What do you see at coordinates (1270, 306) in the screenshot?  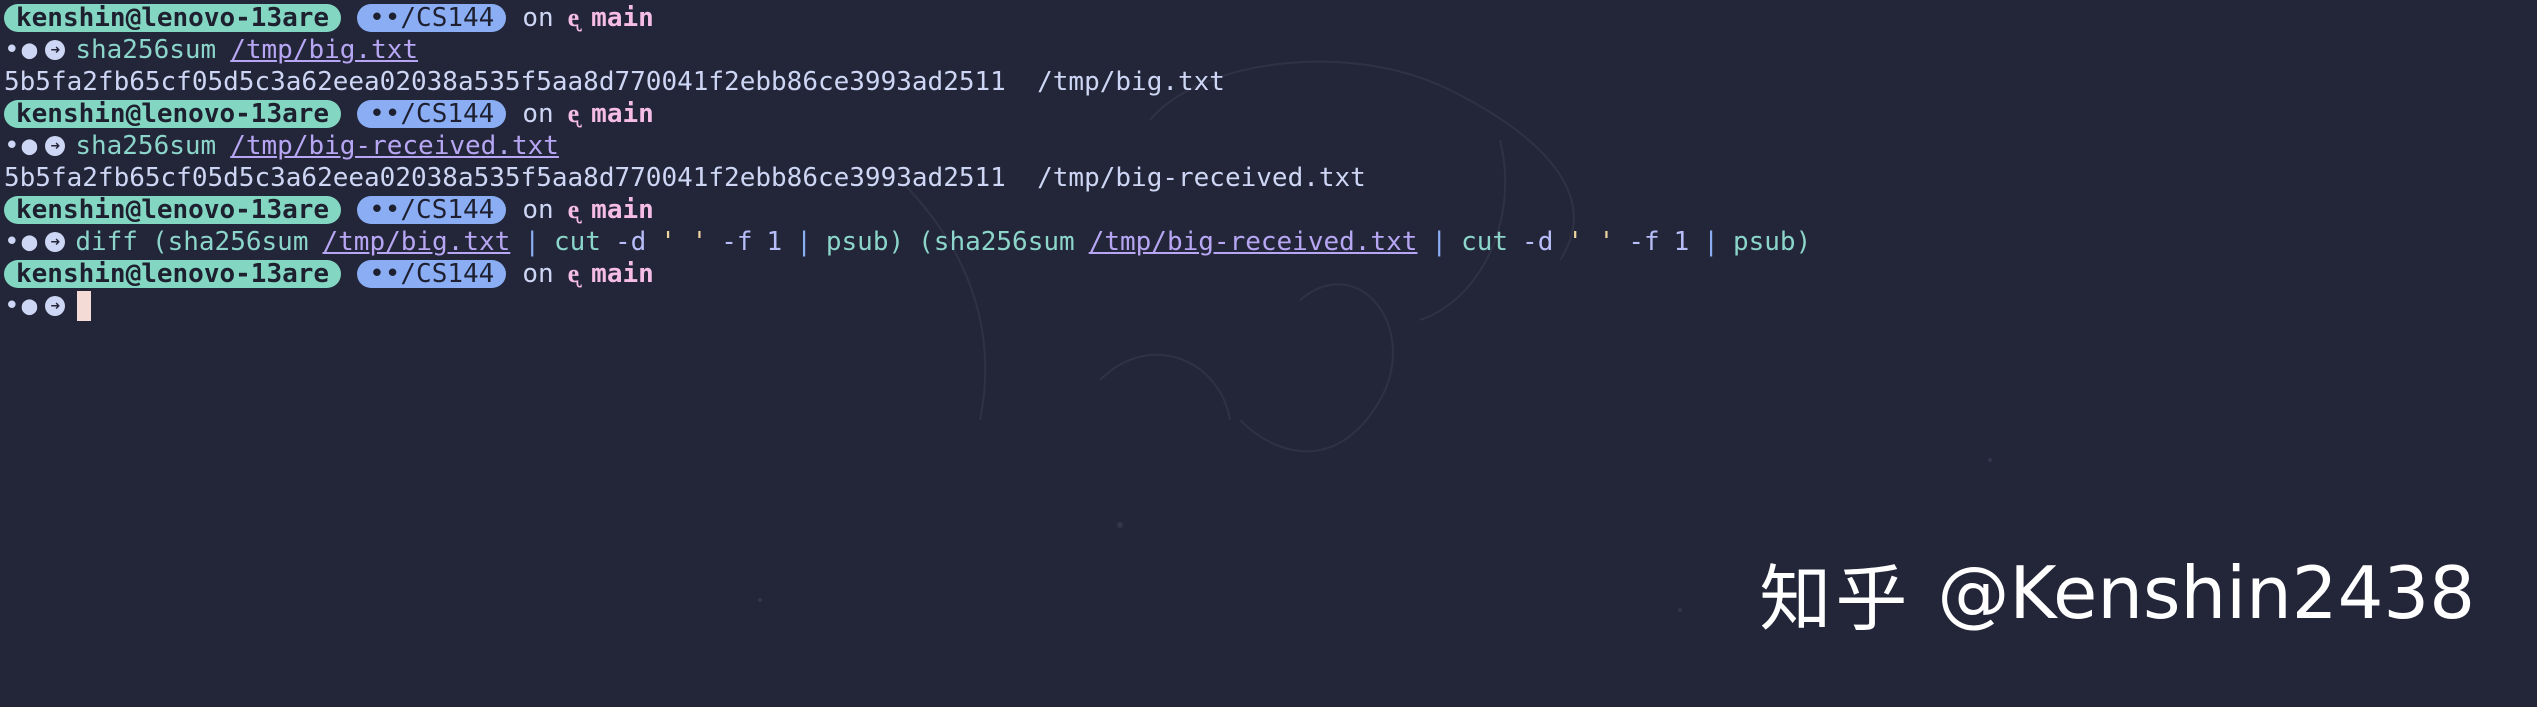 I see `command-input-line: •● ➜` at bounding box center [1270, 306].